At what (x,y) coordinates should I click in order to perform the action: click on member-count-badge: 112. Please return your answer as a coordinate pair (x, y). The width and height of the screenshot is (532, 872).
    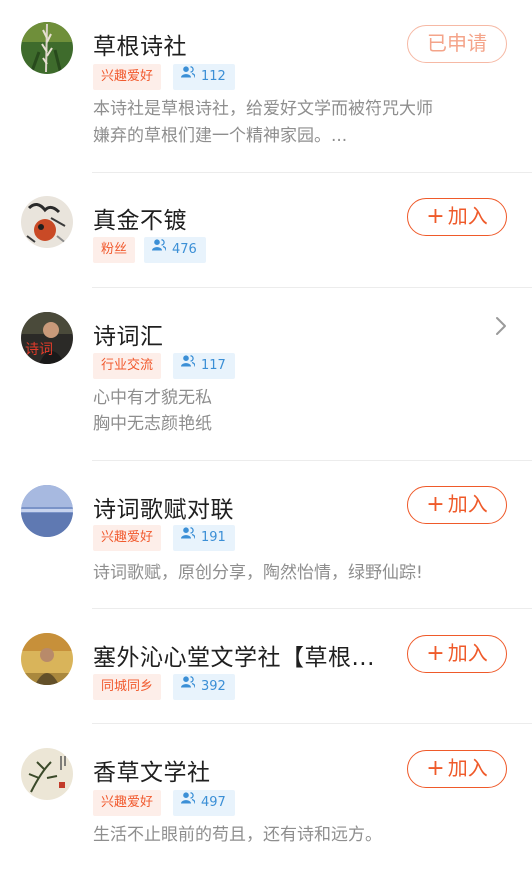
    Looking at the image, I should click on (204, 77).